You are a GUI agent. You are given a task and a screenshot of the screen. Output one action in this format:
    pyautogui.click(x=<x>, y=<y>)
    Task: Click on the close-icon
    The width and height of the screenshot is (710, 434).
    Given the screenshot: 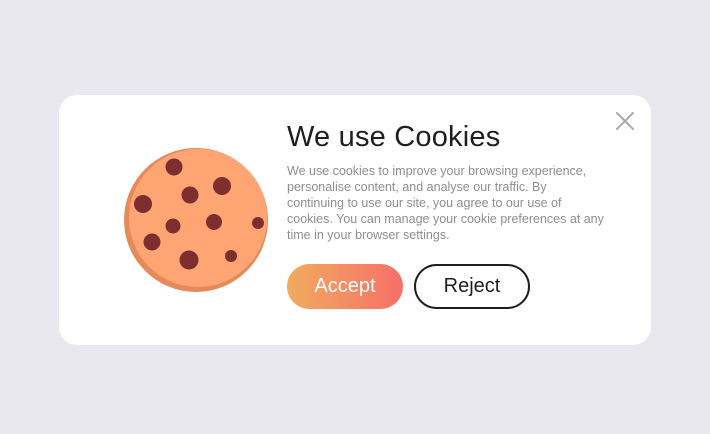 What is the action you would take?
    pyautogui.click(x=625, y=121)
    